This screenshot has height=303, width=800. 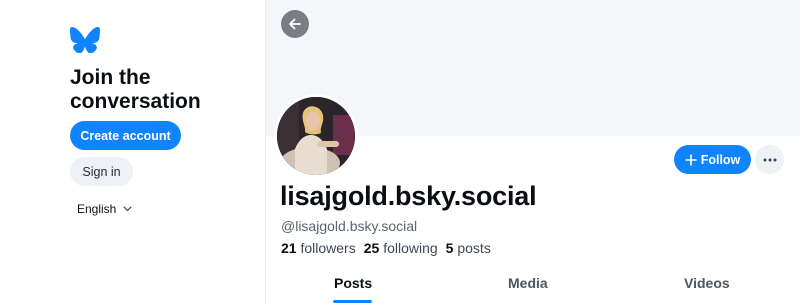 I want to click on posts-count: 5, so click(x=449, y=248).